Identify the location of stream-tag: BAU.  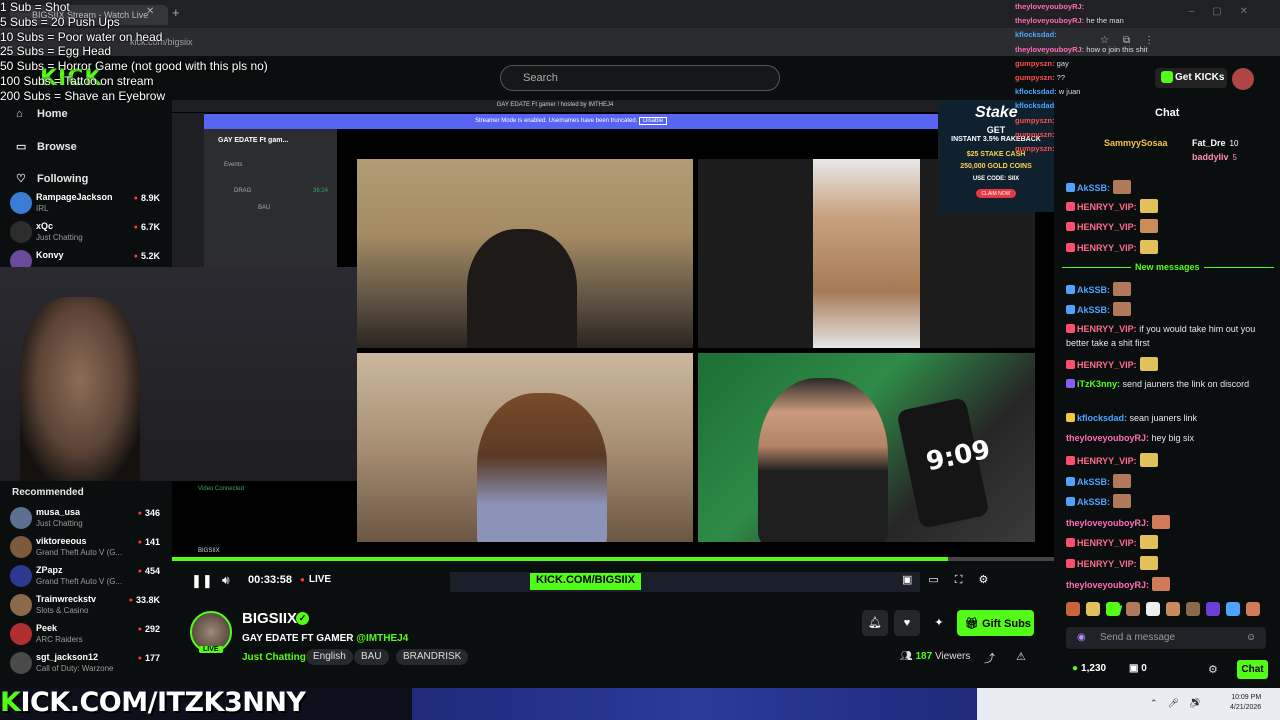
(371, 657).